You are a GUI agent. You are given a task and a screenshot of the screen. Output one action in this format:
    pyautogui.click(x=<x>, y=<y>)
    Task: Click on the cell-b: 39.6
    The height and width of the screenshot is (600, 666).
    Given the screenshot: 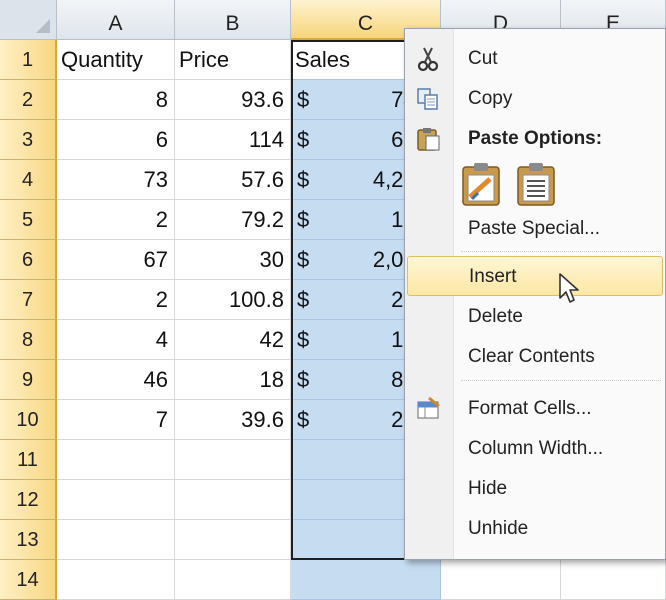 What is the action you would take?
    pyautogui.click(x=233, y=420)
    